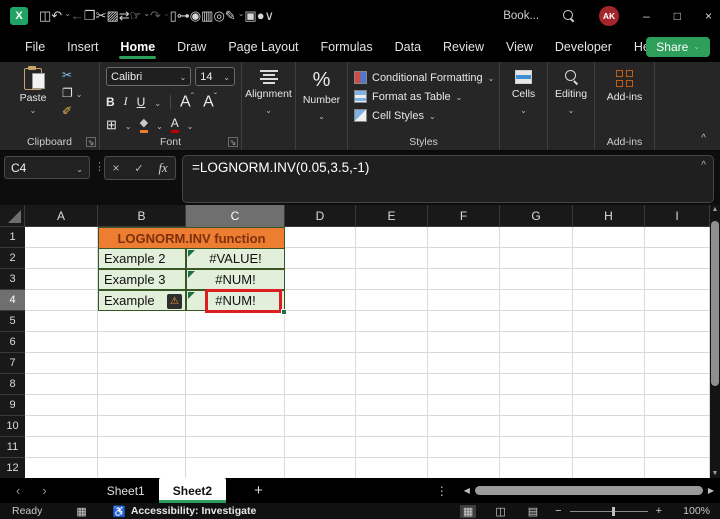  I want to click on redo-icon: ↷, so click(160, 15).